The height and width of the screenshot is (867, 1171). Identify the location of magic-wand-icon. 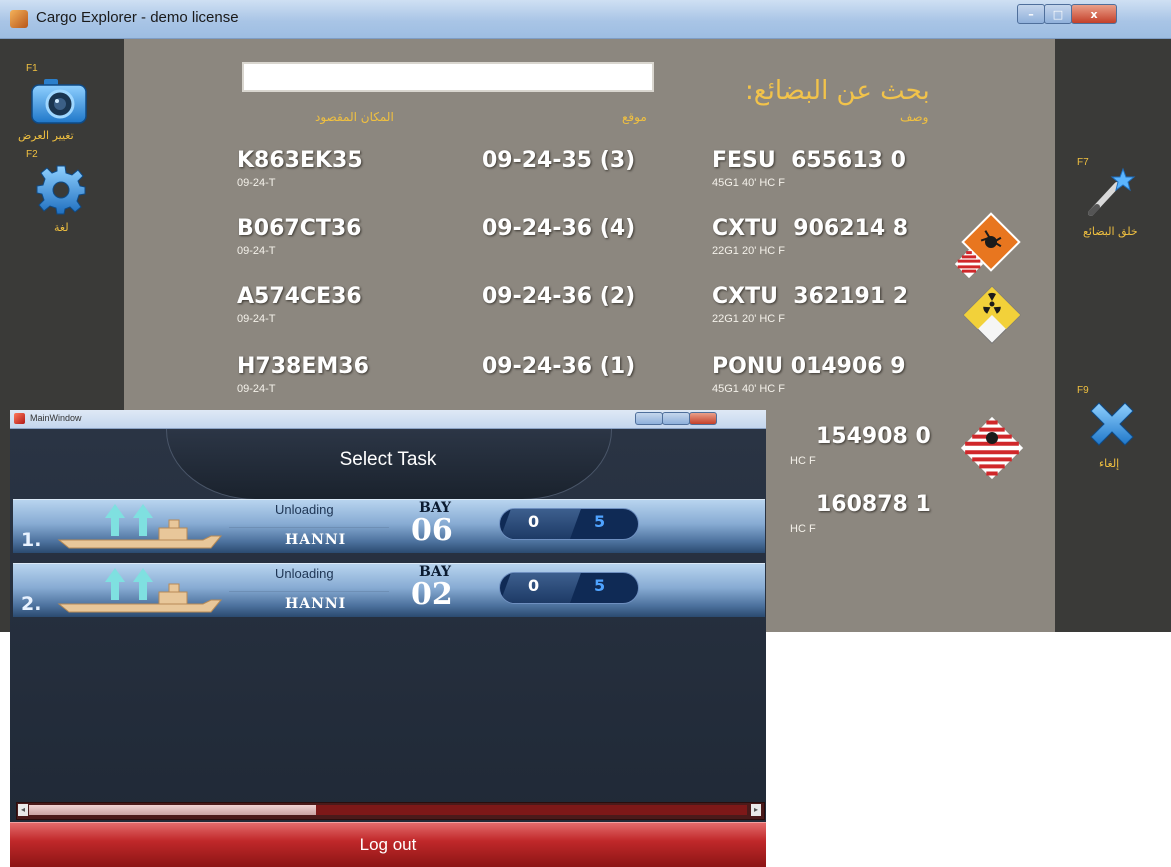
(1112, 191).